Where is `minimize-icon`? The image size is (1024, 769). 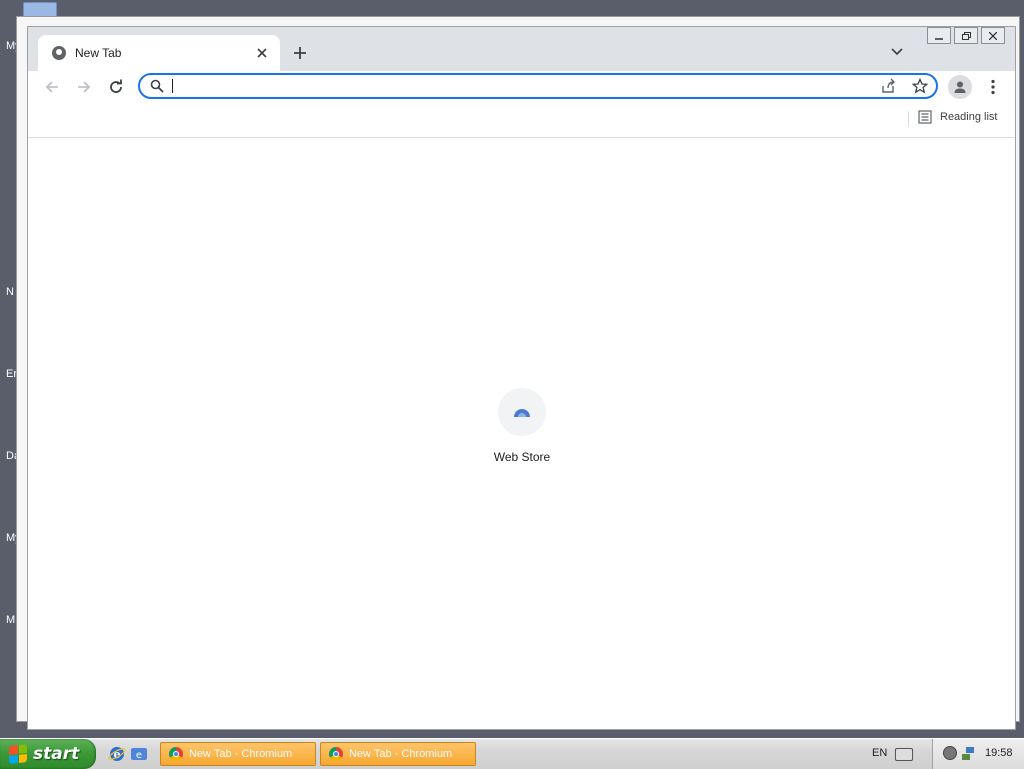
minimize-icon is located at coordinates (939, 38).